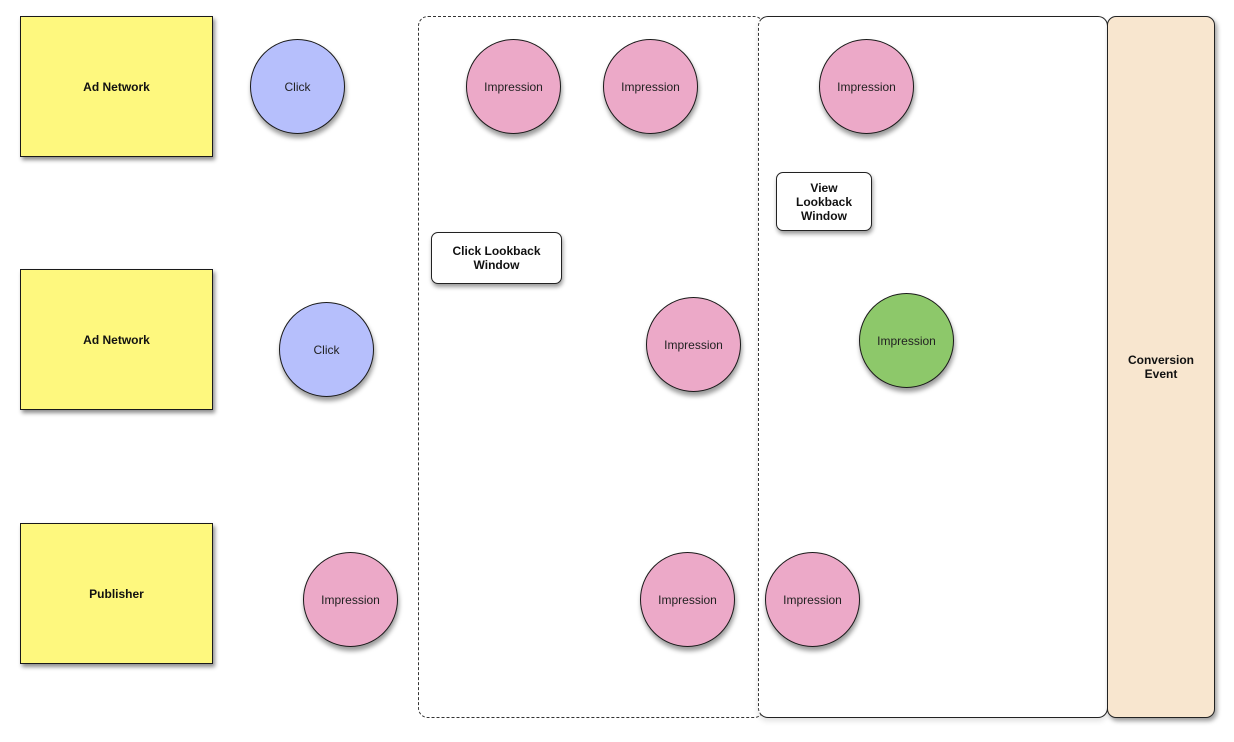  What do you see at coordinates (116, 593) in the screenshot?
I see `source-publisher: Publisher` at bounding box center [116, 593].